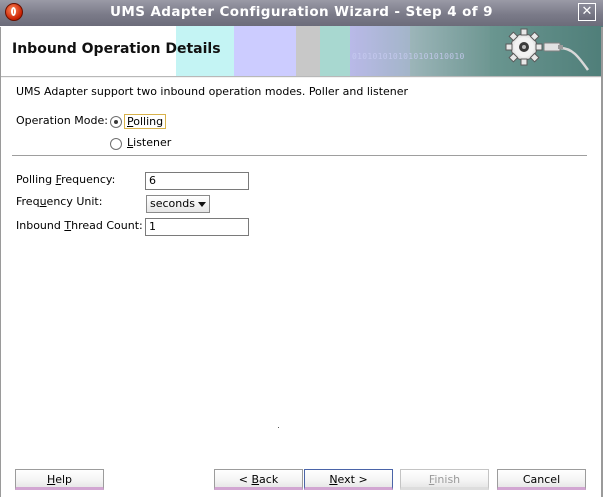 The image size is (603, 497). What do you see at coordinates (269, 479) in the screenshot?
I see `back-label-rest: ack` at bounding box center [269, 479].